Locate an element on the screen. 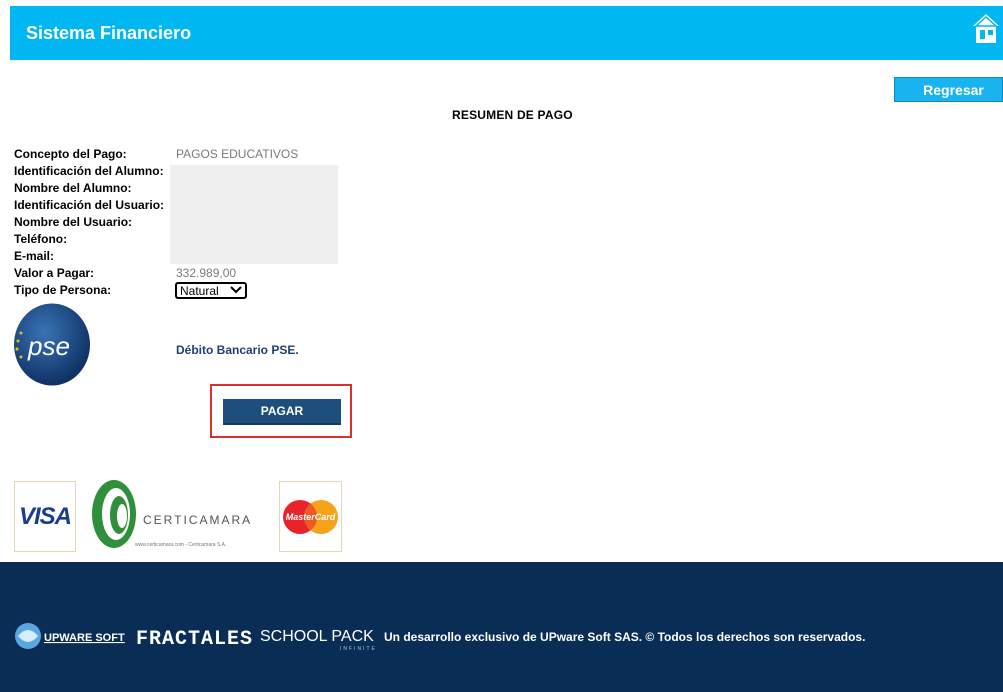 Image resolution: width=1003 pixels, height=692 pixels. page-title: RESUMEN DE PAGO is located at coordinates (512, 115).